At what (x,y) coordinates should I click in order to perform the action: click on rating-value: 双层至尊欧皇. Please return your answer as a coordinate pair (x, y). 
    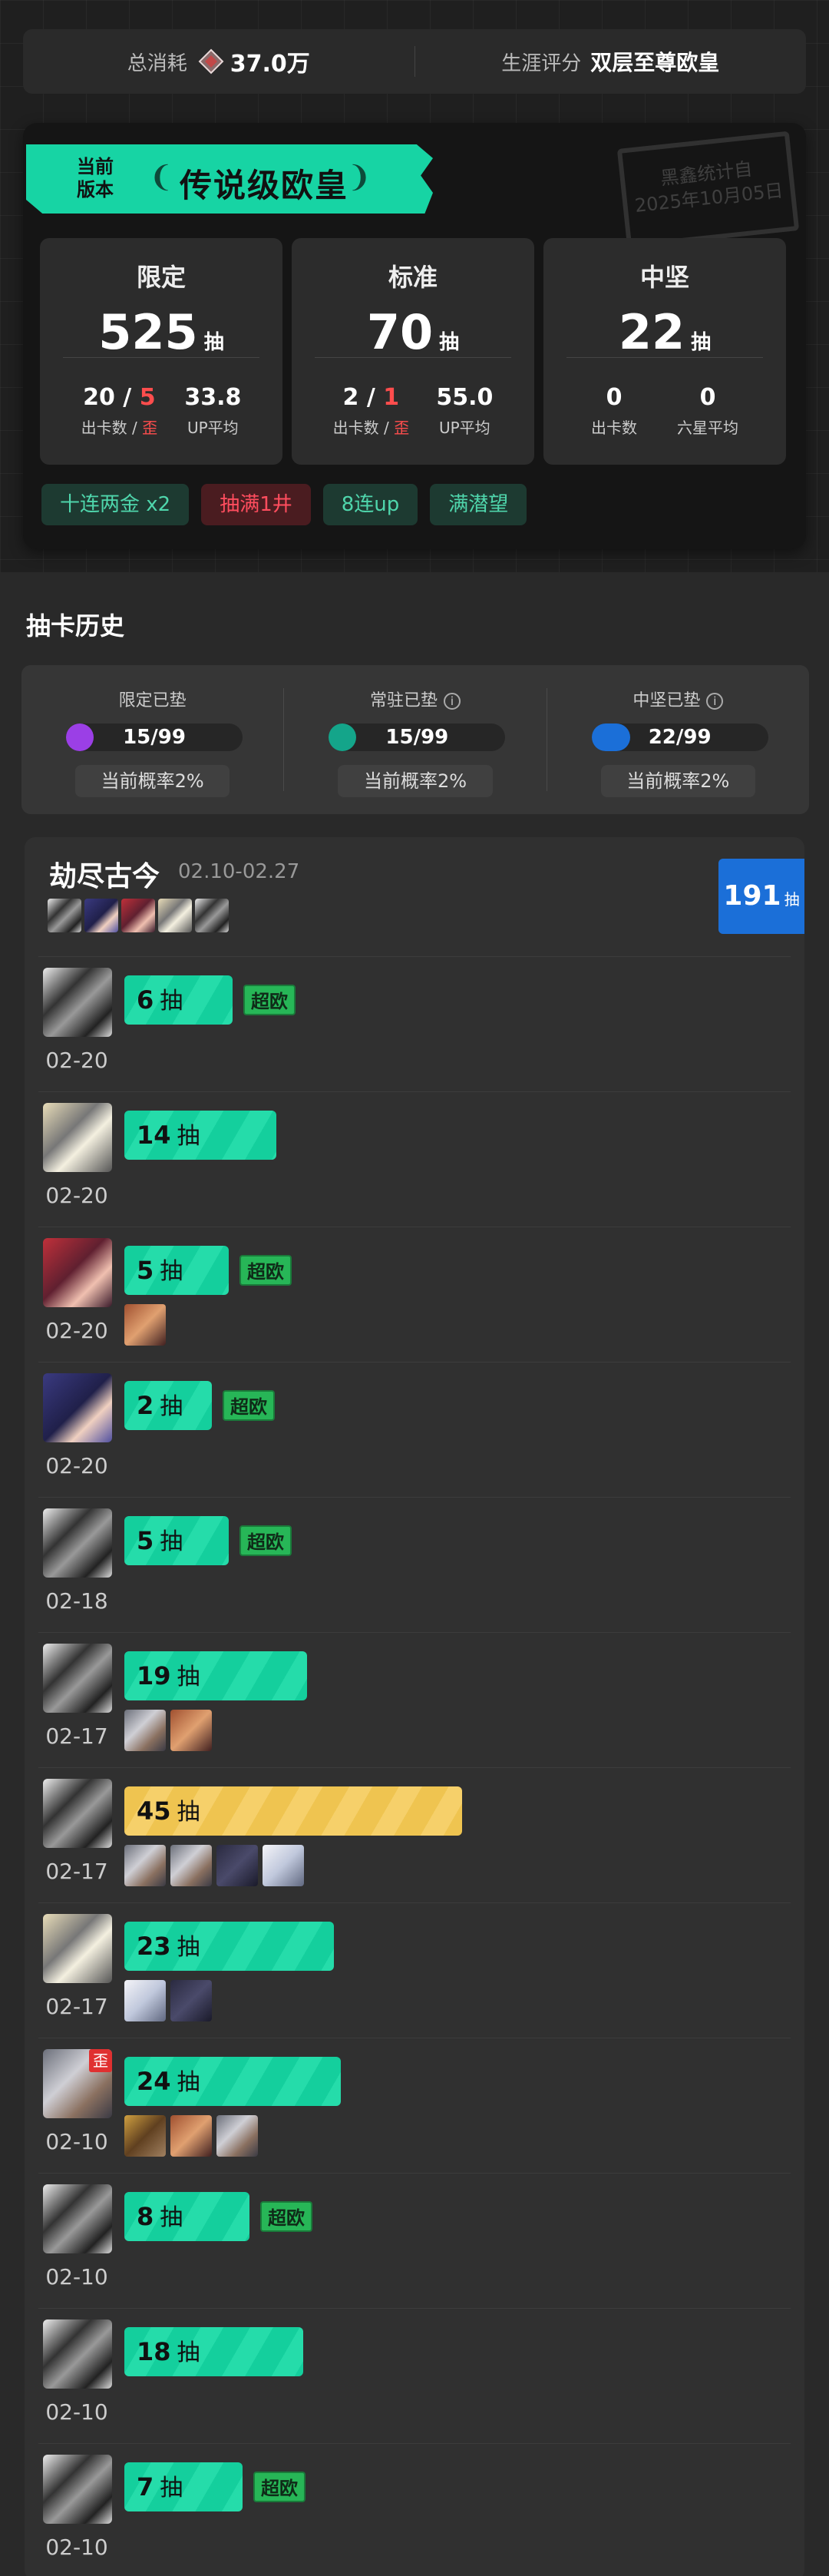
    Looking at the image, I should click on (655, 63).